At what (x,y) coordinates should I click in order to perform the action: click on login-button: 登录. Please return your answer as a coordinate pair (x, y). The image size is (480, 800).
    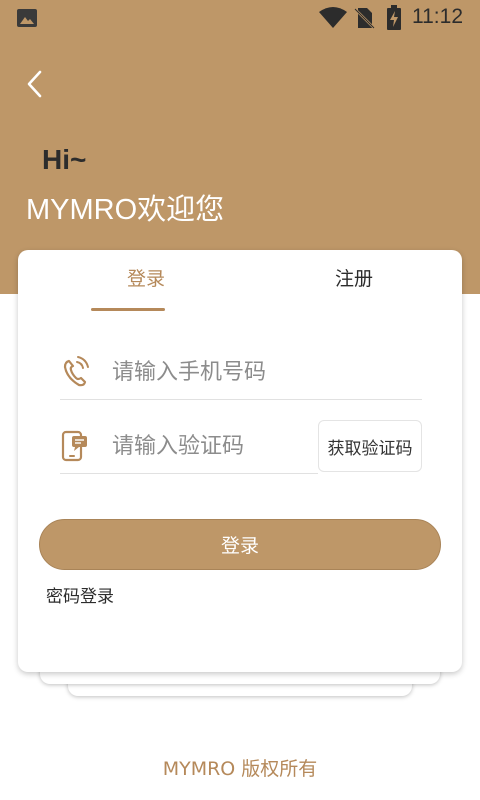
    Looking at the image, I should click on (240, 544).